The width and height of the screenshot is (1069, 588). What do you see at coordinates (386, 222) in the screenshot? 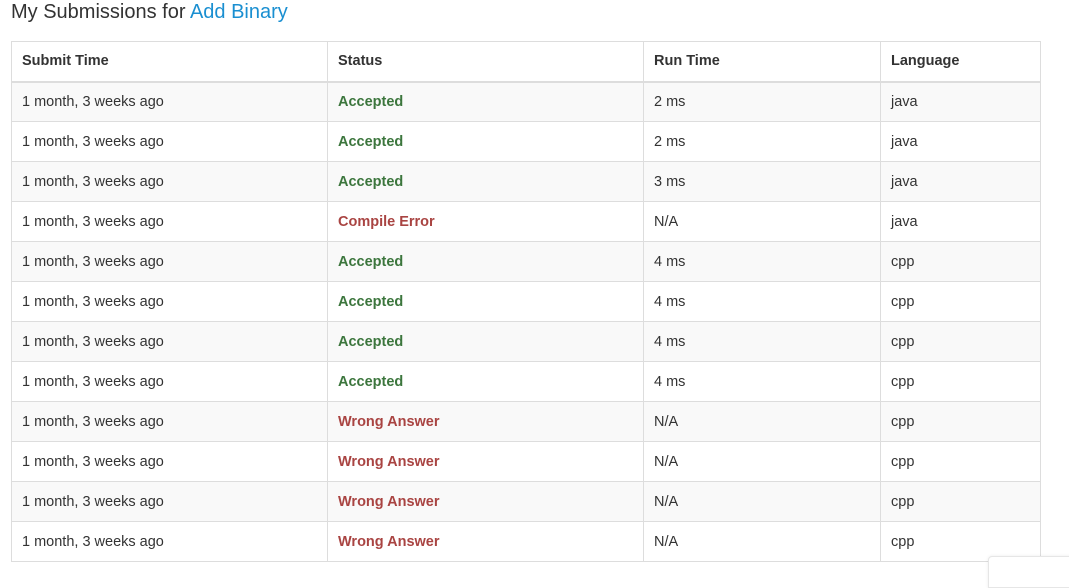
I see `status-link: Compile Error` at bounding box center [386, 222].